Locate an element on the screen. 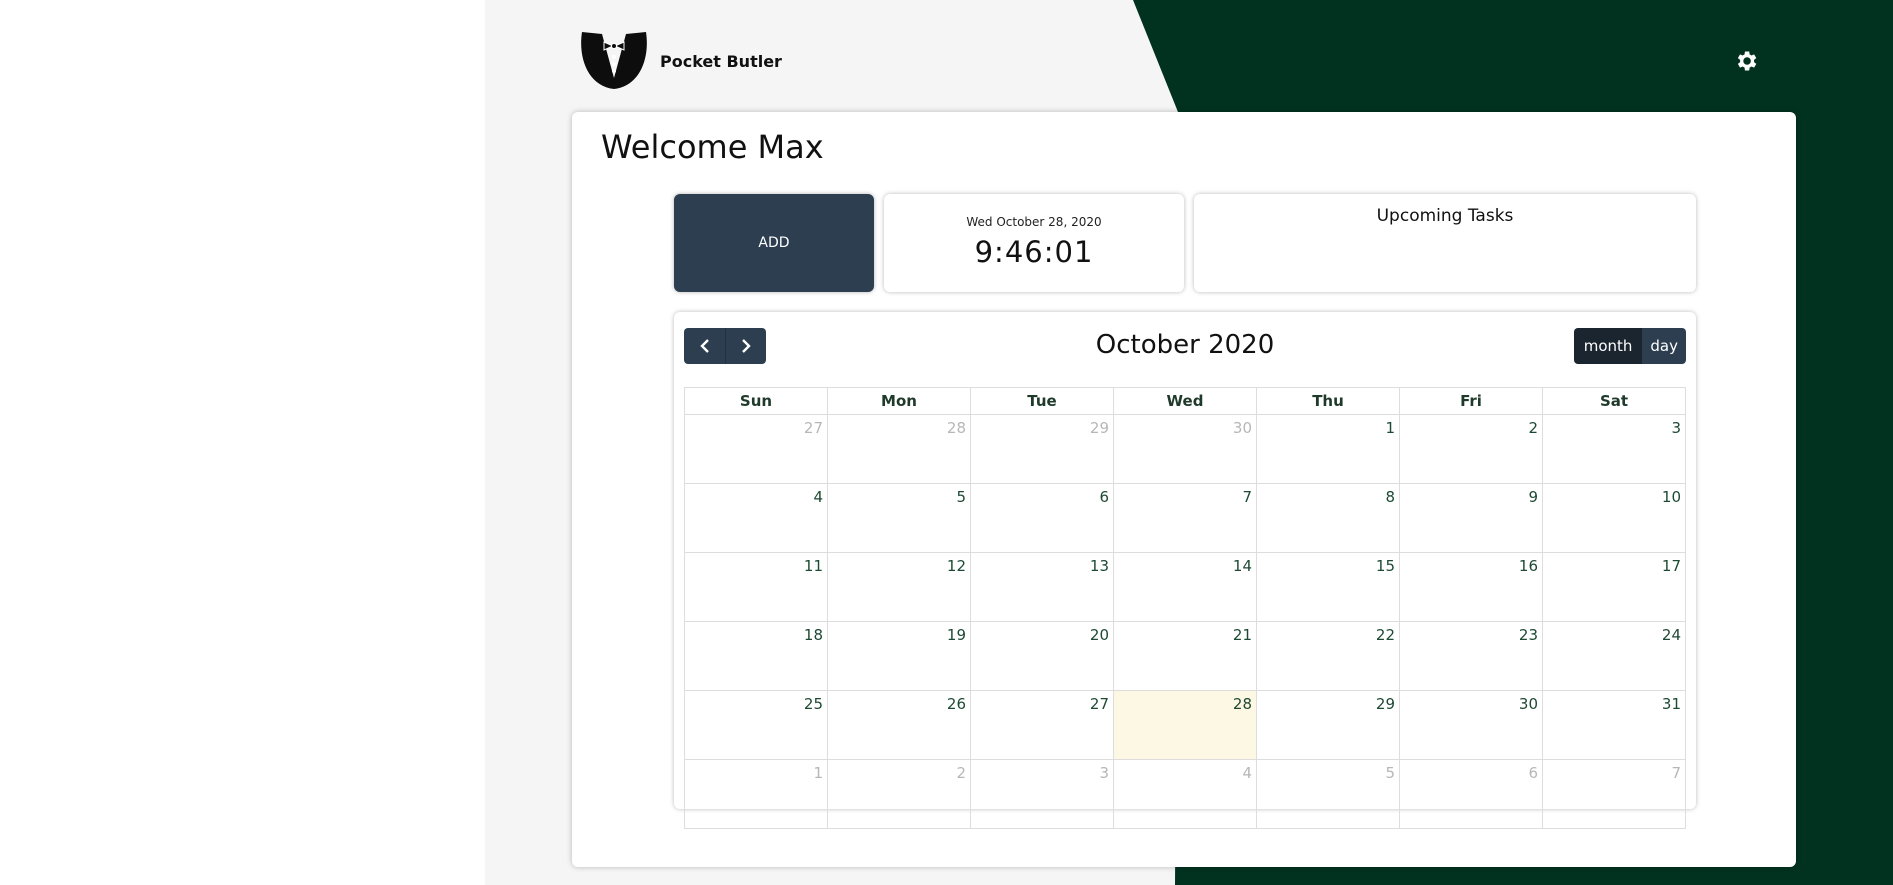 This screenshot has height=885, width=1893. week-row: 25 26 27 28 29 30 31 is located at coordinates (1185, 725).